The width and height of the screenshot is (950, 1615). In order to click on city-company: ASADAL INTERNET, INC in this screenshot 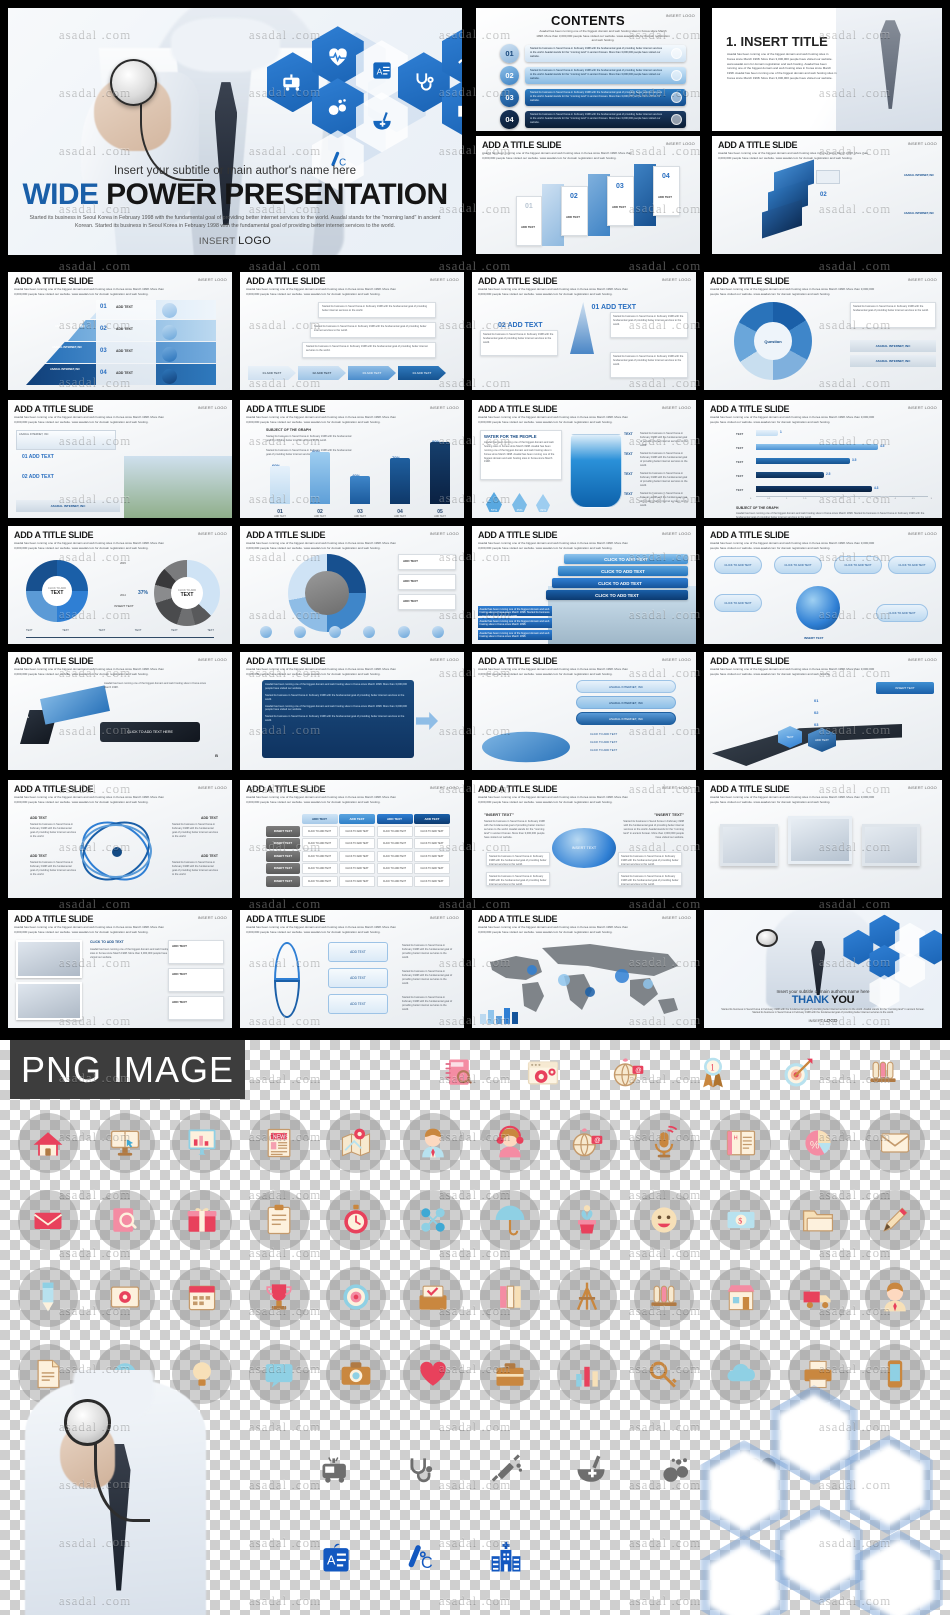, I will do `click(68, 506)`.